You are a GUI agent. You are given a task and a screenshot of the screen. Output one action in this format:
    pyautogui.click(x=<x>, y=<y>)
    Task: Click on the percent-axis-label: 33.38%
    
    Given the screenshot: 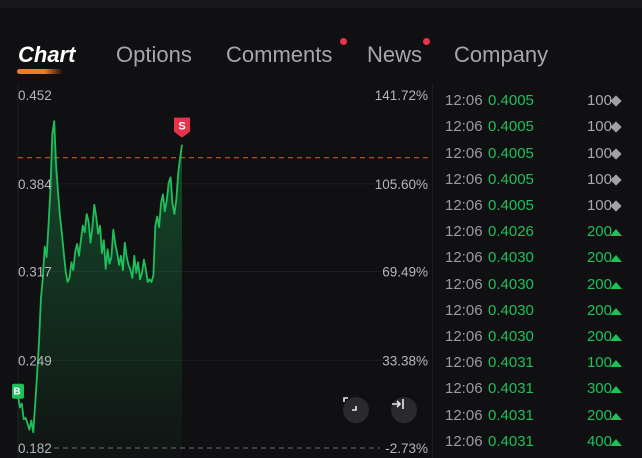 What is the action you would take?
    pyautogui.click(x=405, y=360)
    